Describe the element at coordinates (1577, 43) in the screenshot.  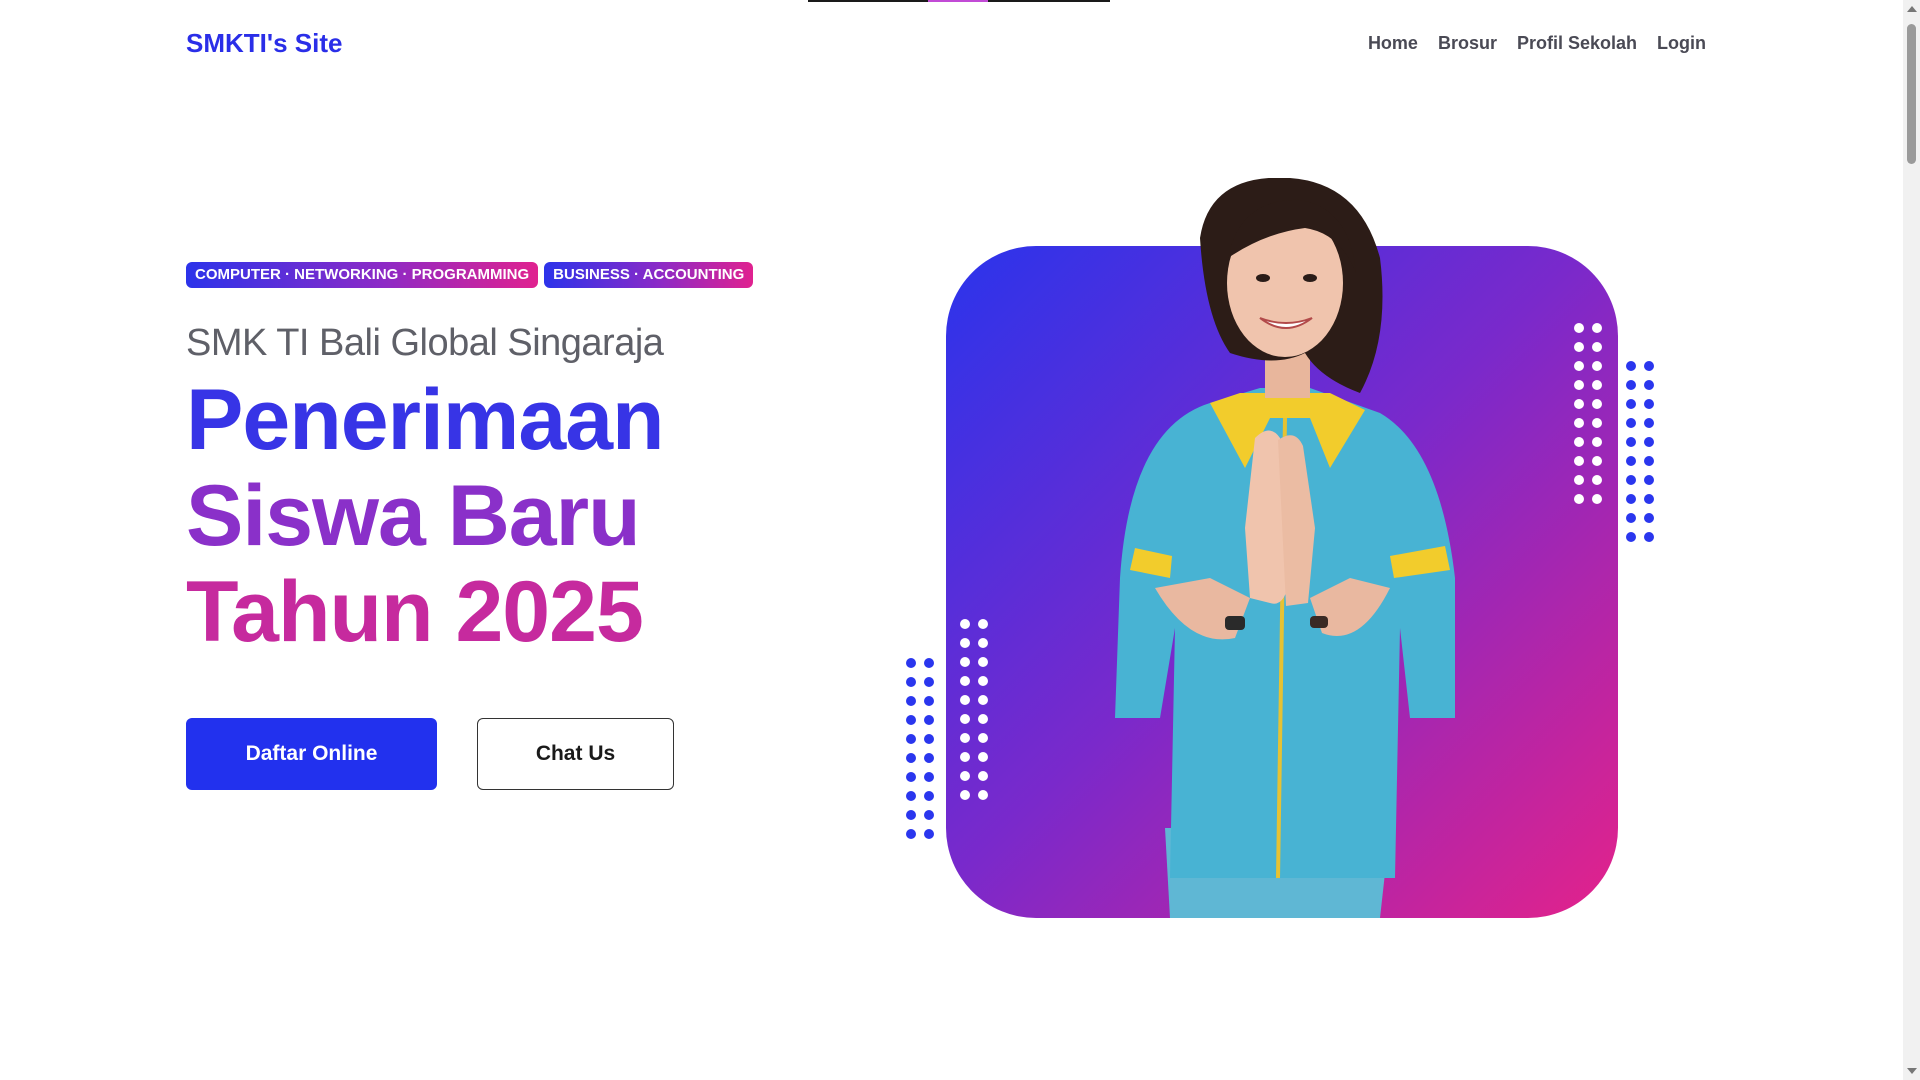
I see `nav-profil-sekolah: Profil Sekolah` at that location.